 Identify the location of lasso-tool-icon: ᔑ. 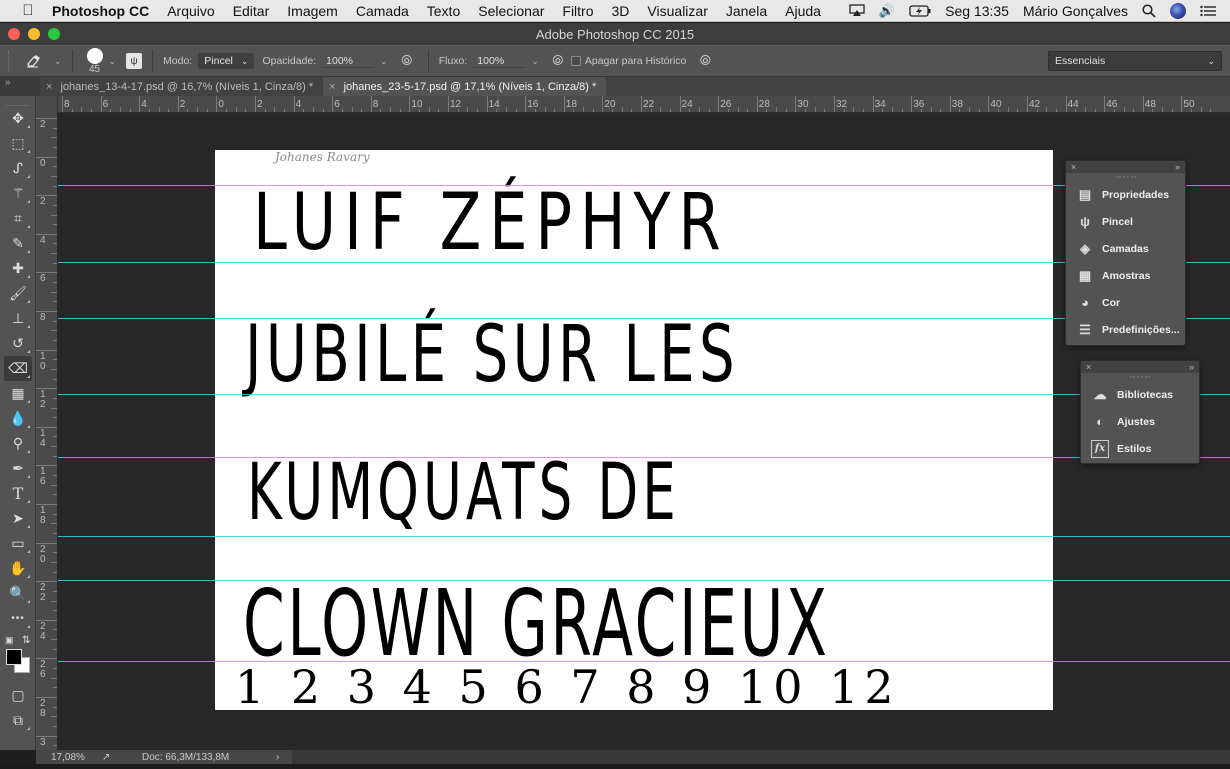
(18, 168).